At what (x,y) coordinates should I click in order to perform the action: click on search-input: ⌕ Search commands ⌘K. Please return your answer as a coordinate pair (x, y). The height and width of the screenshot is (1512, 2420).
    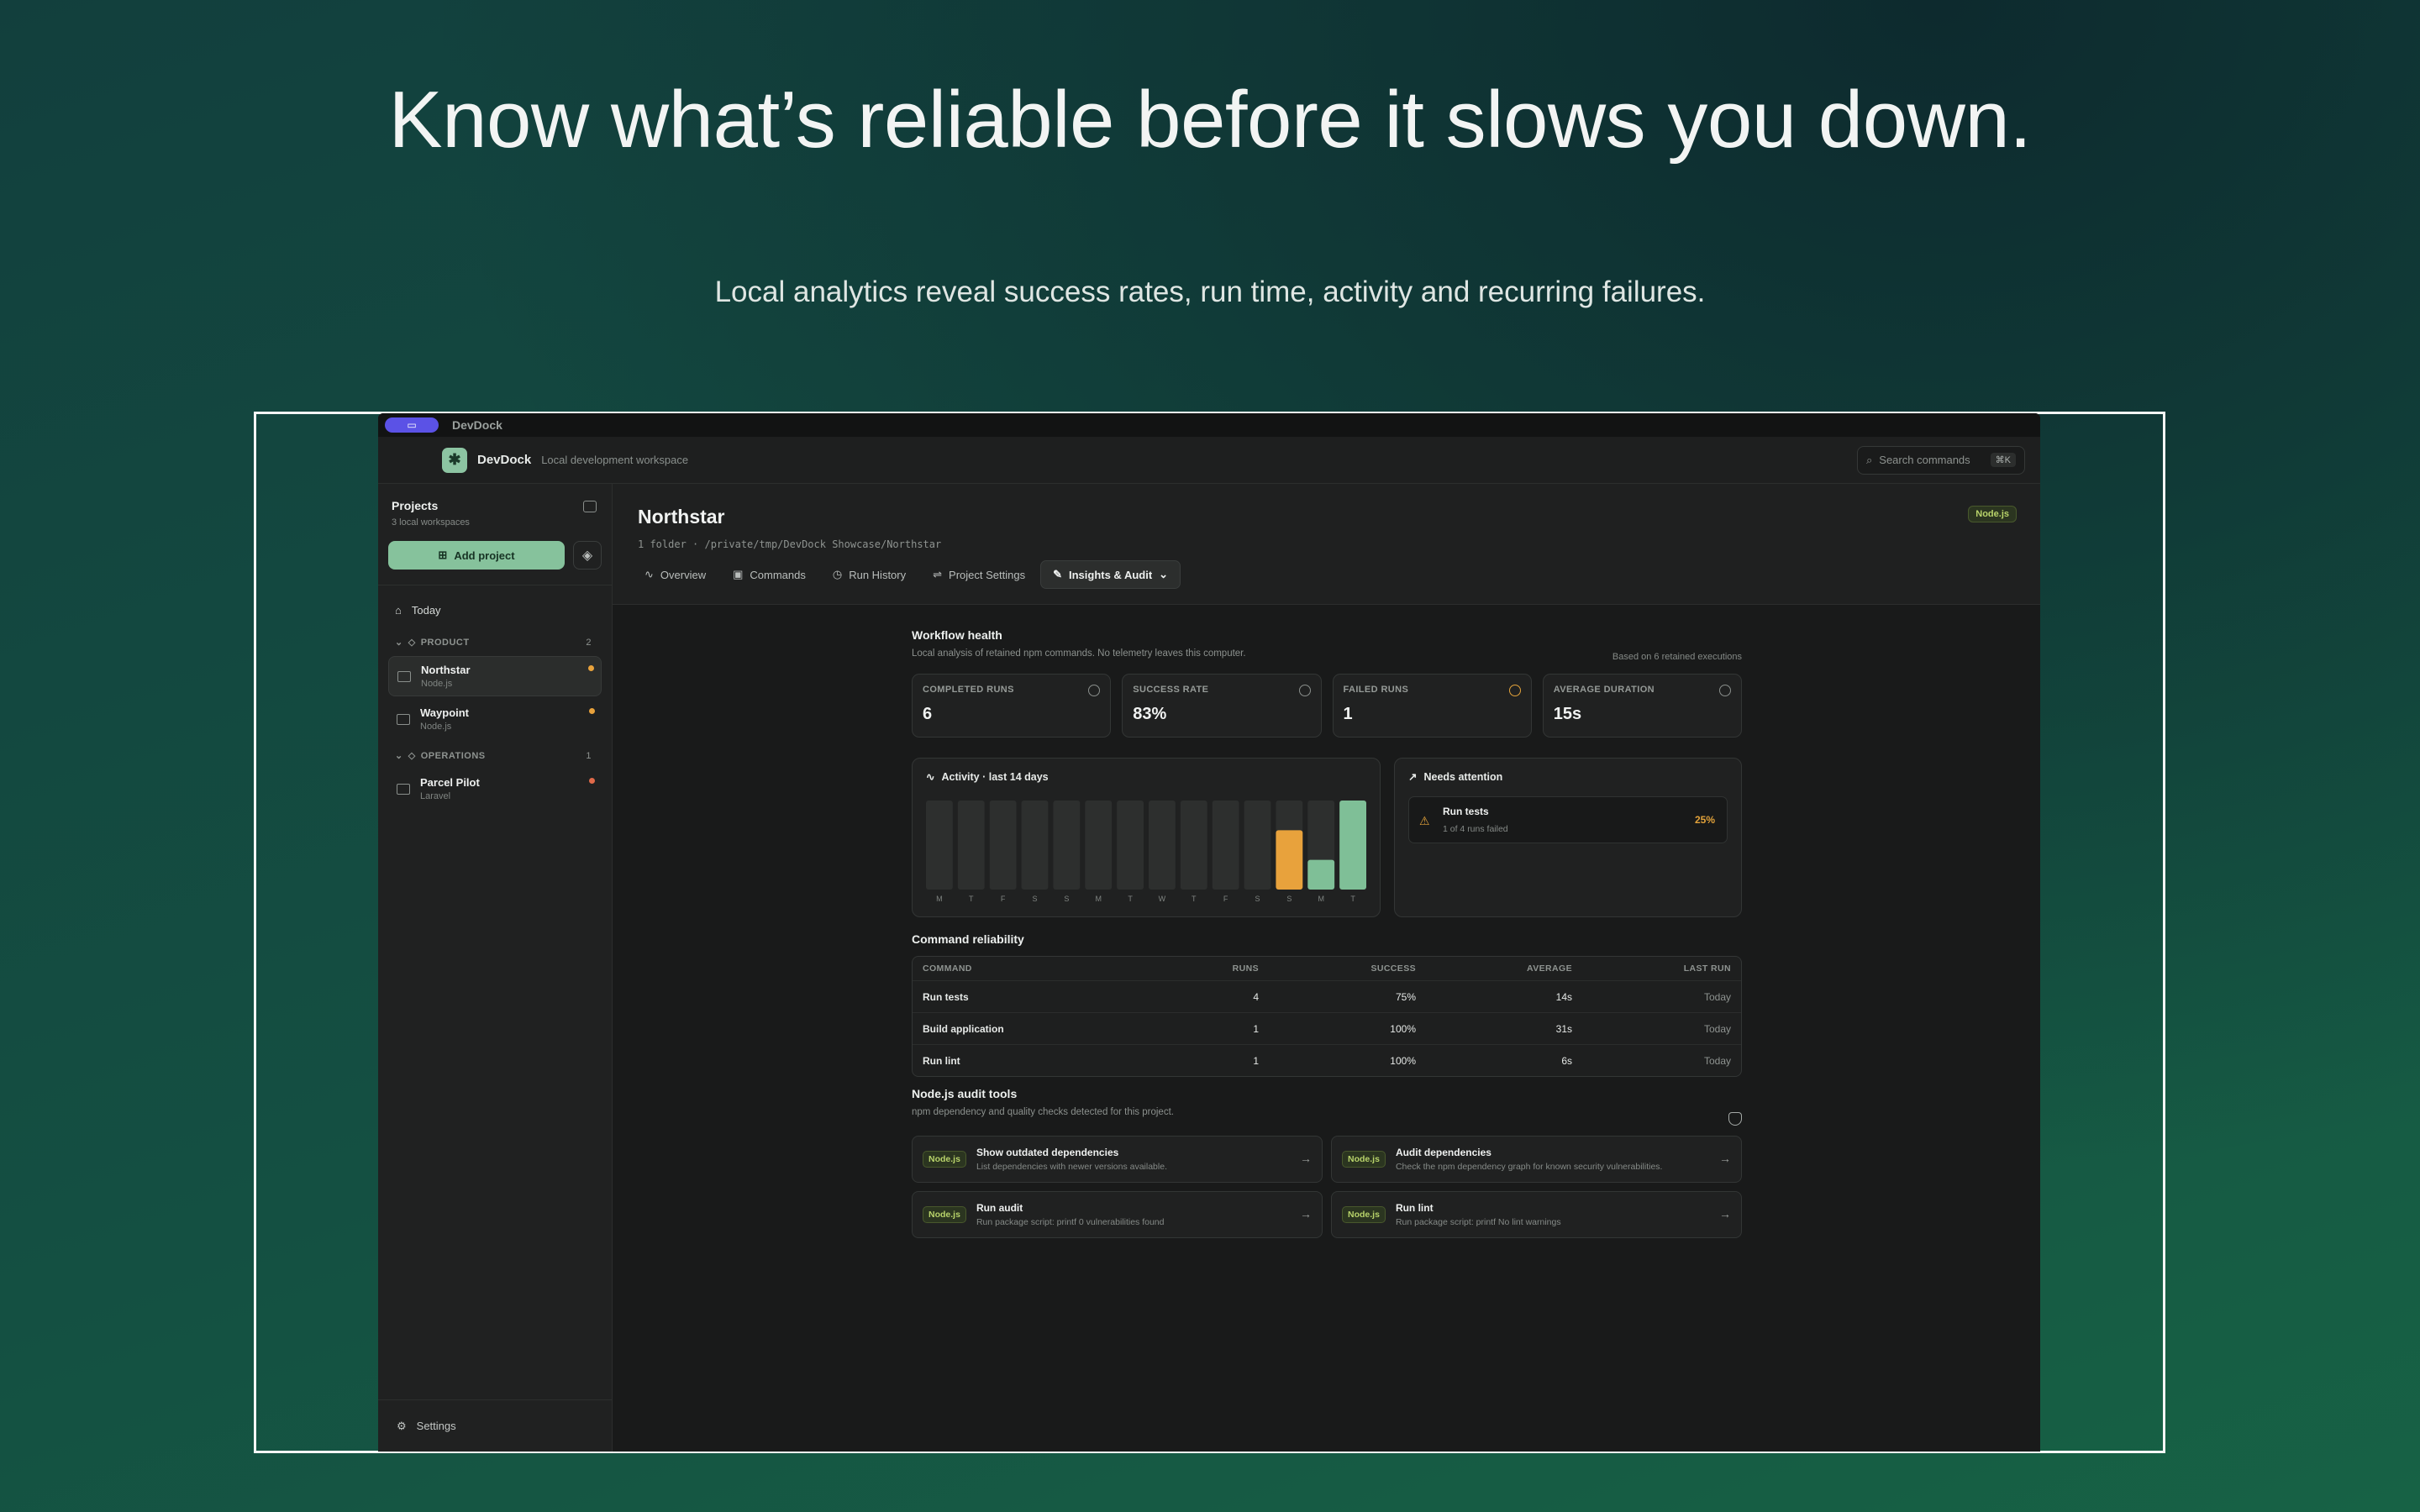
    Looking at the image, I should click on (1941, 460).